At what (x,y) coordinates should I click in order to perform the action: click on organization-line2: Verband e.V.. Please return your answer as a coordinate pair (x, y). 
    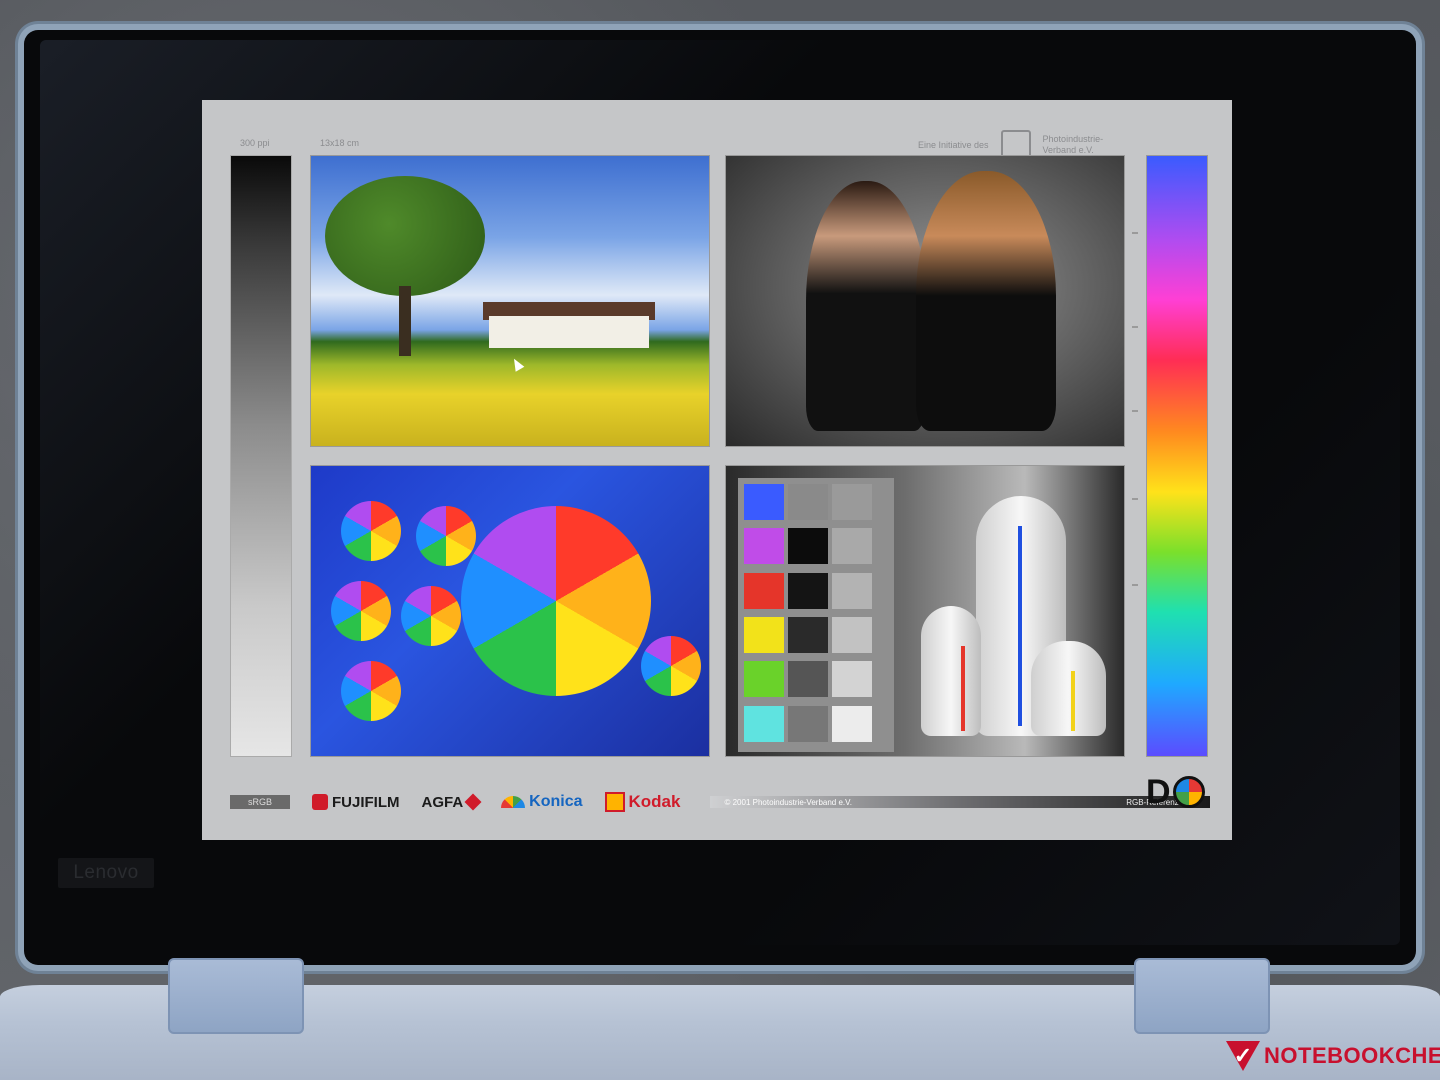
    Looking at the image, I should click on (1068, 150).